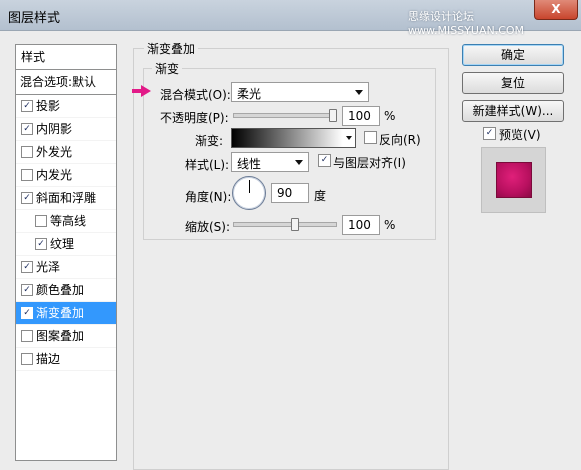 Image resolution: width=581 pixels, height=470 pixels. I want to click on close-button: X, so click(556, 10).